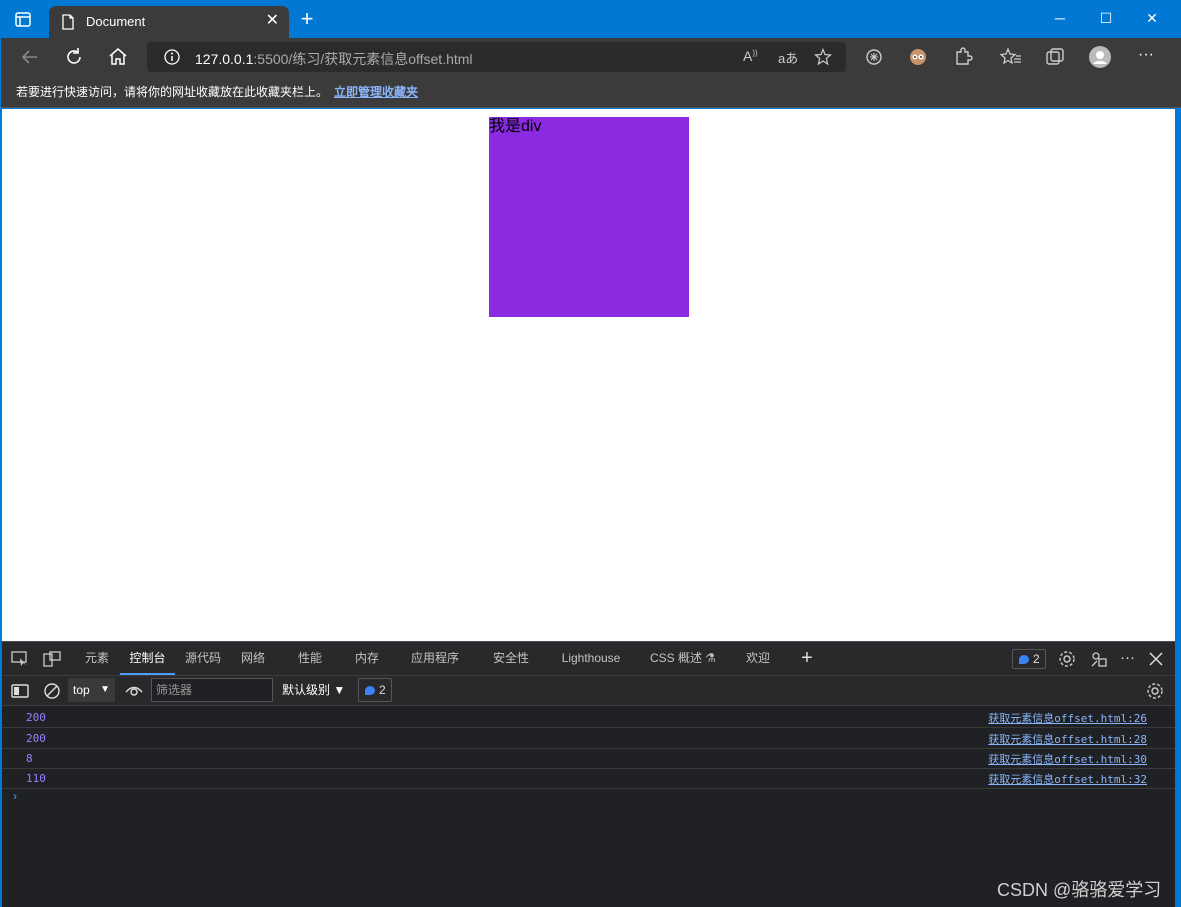 Image resolution: width=1181 pixels, height=907 pixels. I want to click on live-expression-icon, so click(134, 691).